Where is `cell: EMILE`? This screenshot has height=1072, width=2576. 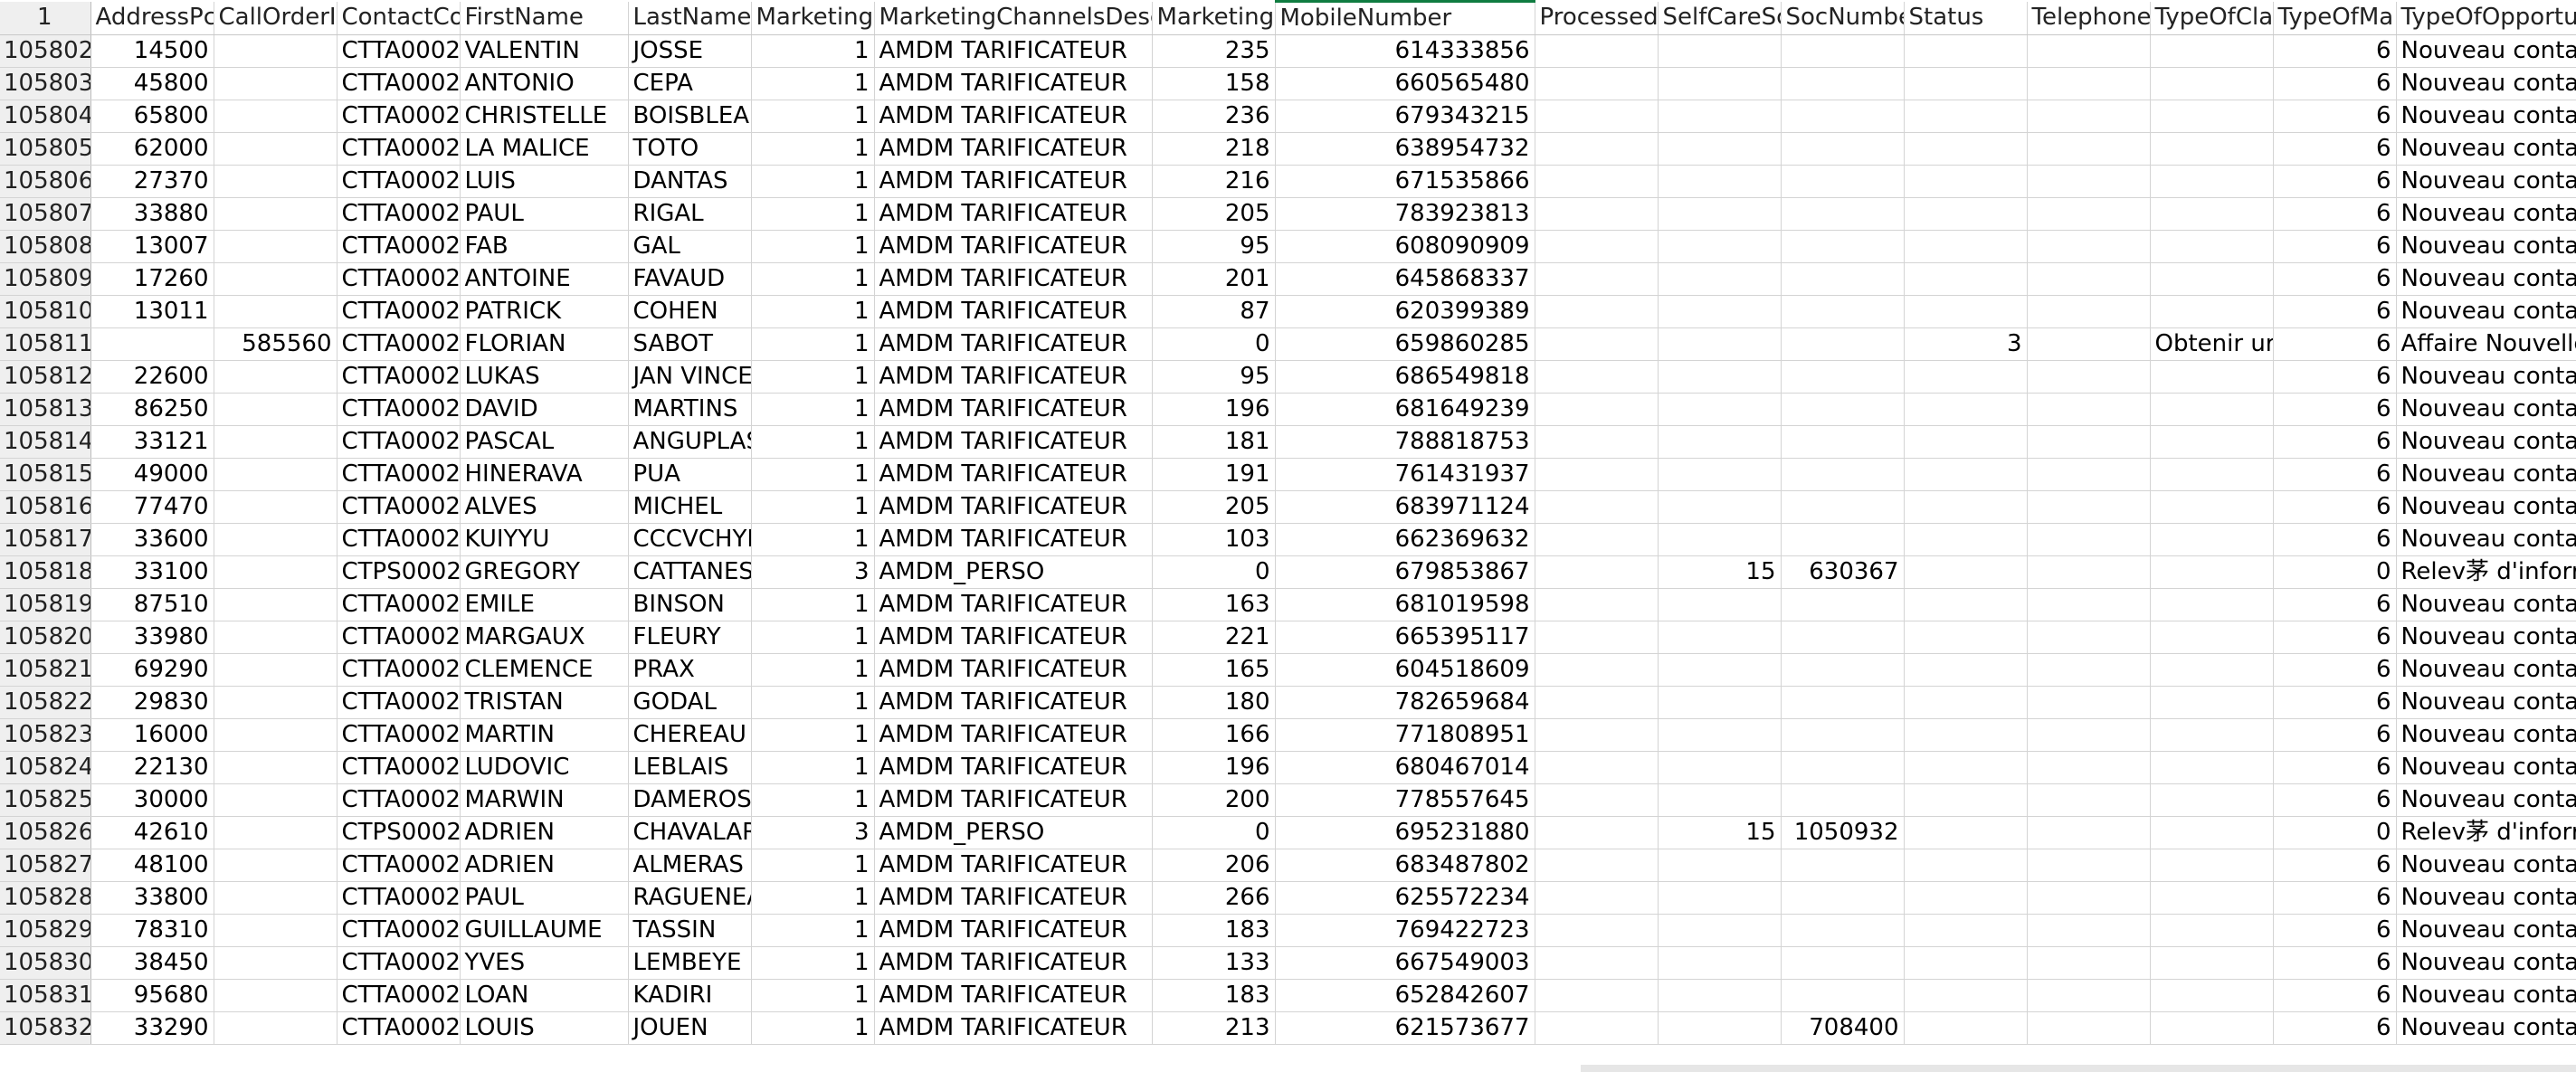
cell: EMILE is located at coordinates (544, 605).